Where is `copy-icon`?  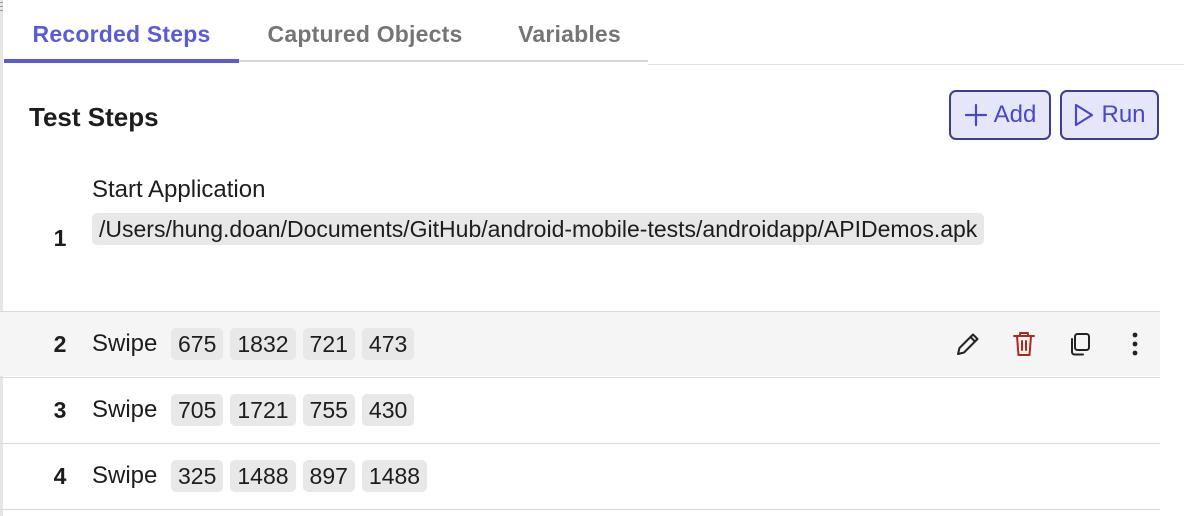
copy-icon is located at coordinates (1080, 344).